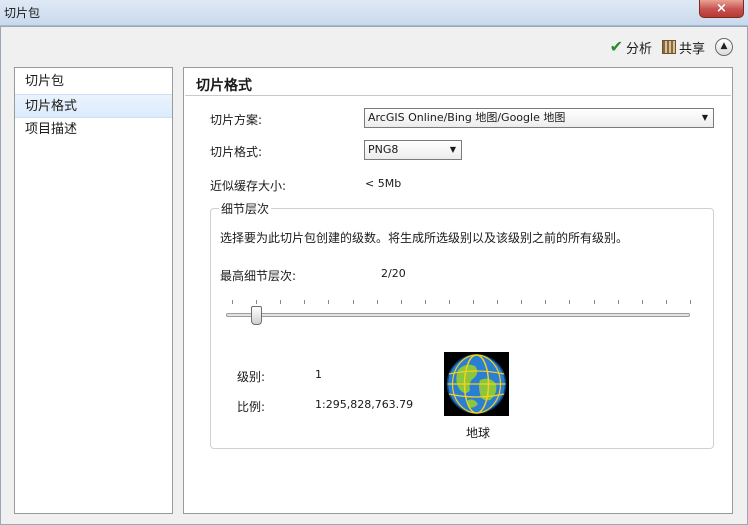 This screenshot has width=748, height=525. I want to click on share-icon, so click(668, 47).